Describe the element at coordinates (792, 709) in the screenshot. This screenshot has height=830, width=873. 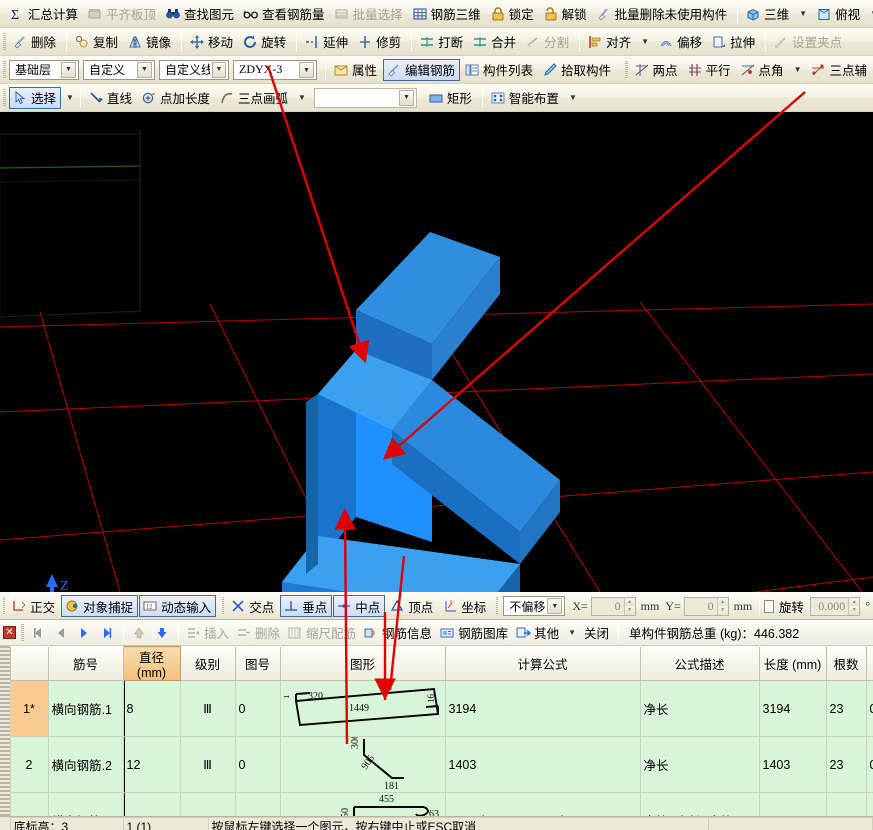
I see `row-length-cell: 3194` at that location.